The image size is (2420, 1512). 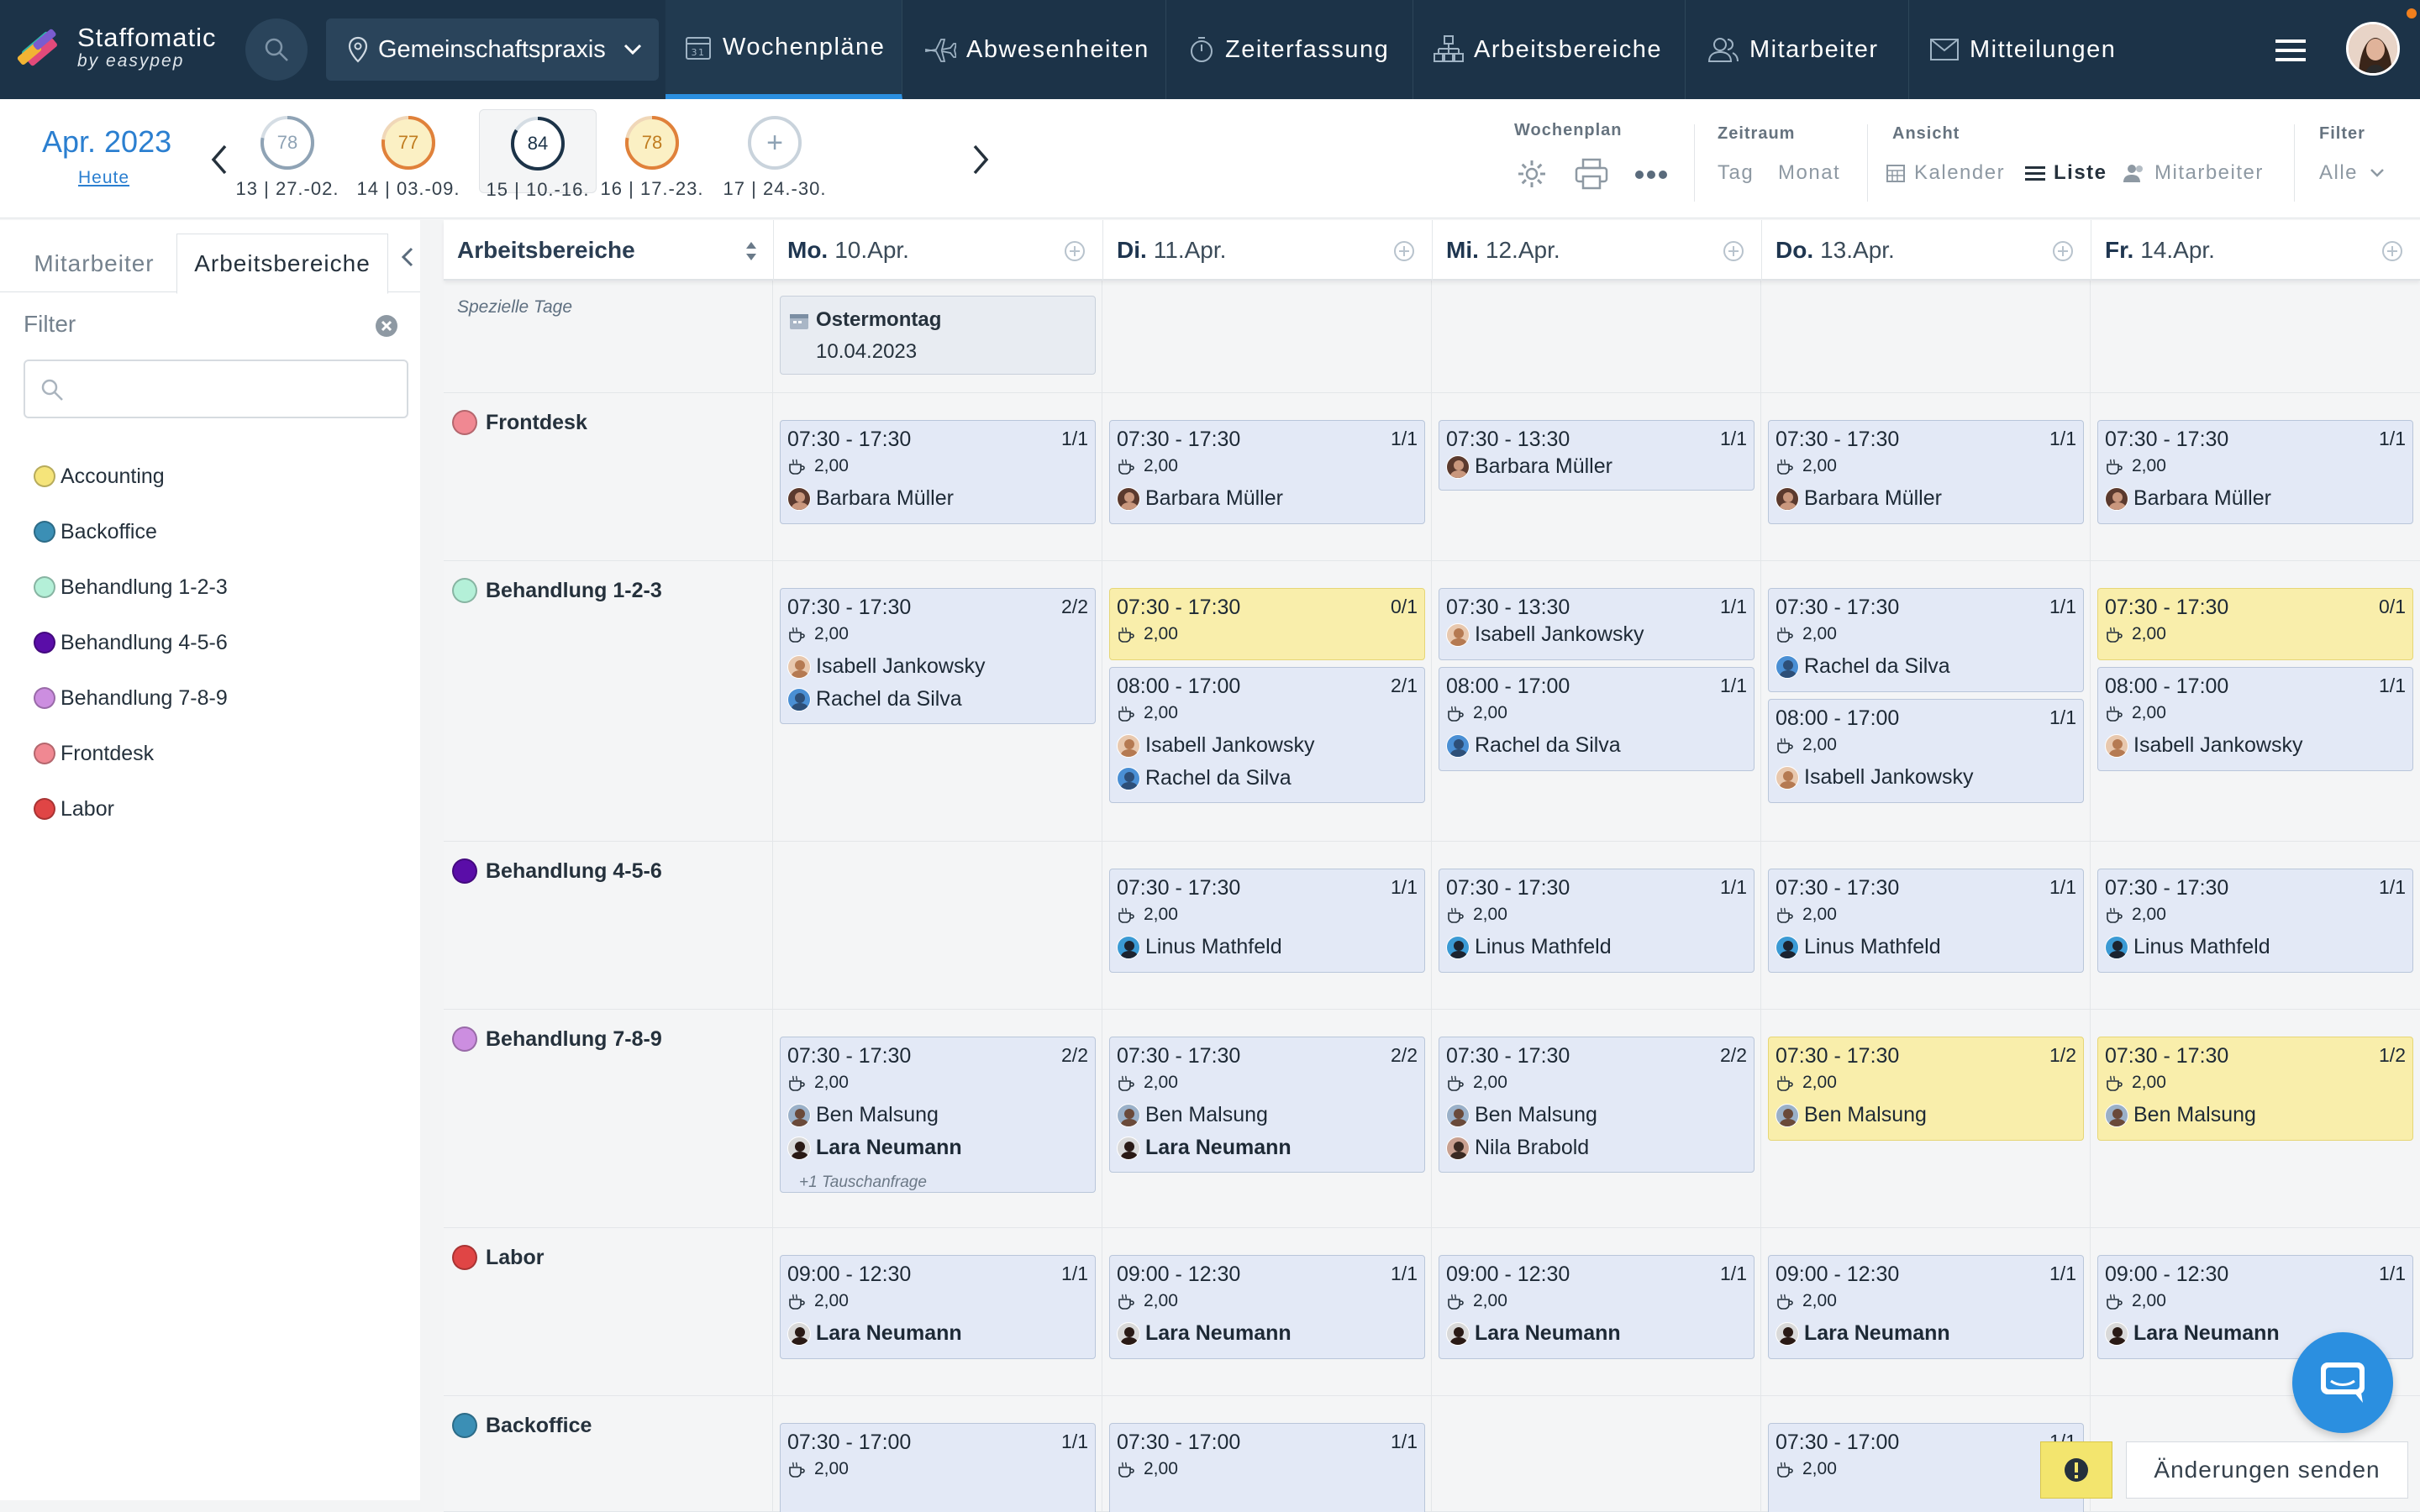 What do you see at coordinates (276, 49) in the screenshot?
I see `global-search-button` at bounding box center [276, 49].